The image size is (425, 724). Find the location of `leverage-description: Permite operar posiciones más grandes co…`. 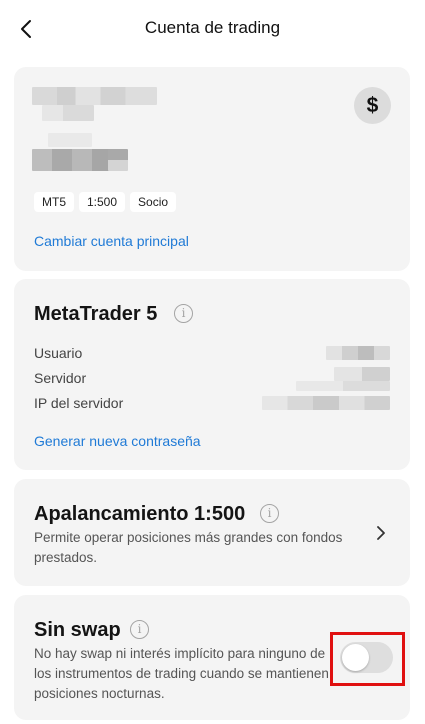

leverage-description: Permite operar posiciones más grandes co… is located at coordinates (188, 547).